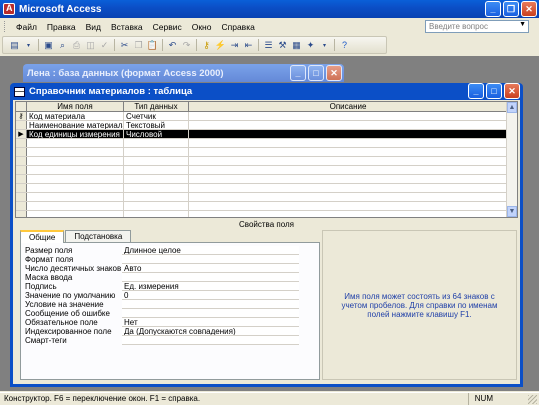  What do you see at coordinates (75, 125) in the screenshot?
I see `field-name-cell: Наименование материала` at bounding box center [75, 125].